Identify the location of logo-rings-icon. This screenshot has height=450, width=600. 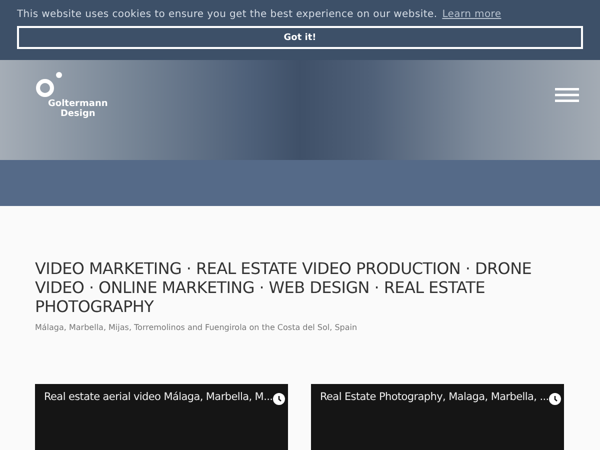
(49, 85).